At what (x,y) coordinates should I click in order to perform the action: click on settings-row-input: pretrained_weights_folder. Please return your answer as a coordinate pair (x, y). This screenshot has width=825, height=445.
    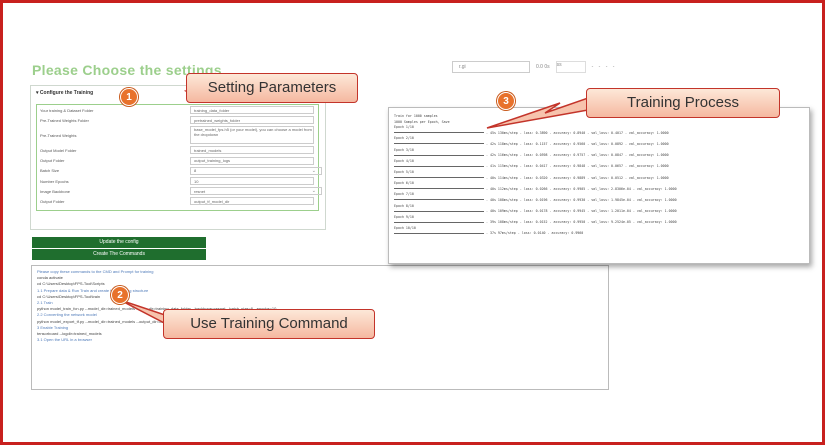
    Looking at the image, I should click on (252, 120).